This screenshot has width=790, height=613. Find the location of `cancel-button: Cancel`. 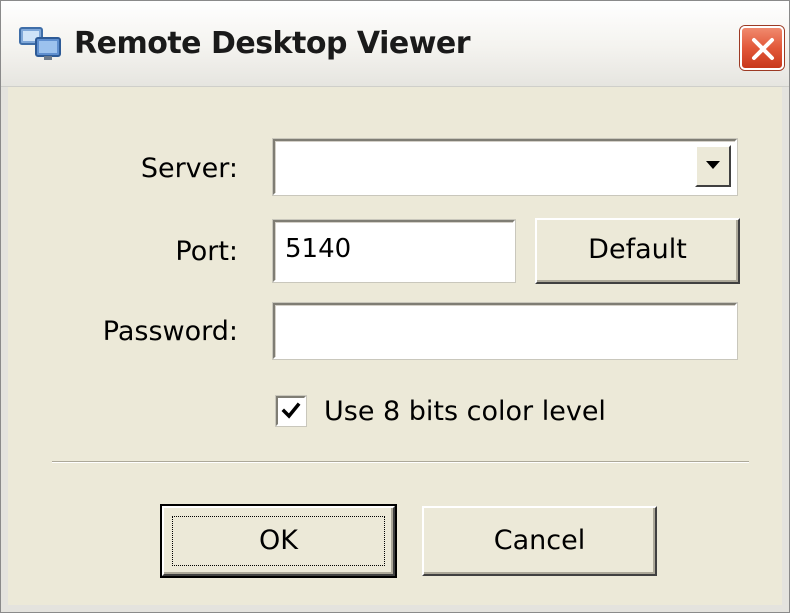

cancel-button: Cancel is located at coordinates (539, 541).